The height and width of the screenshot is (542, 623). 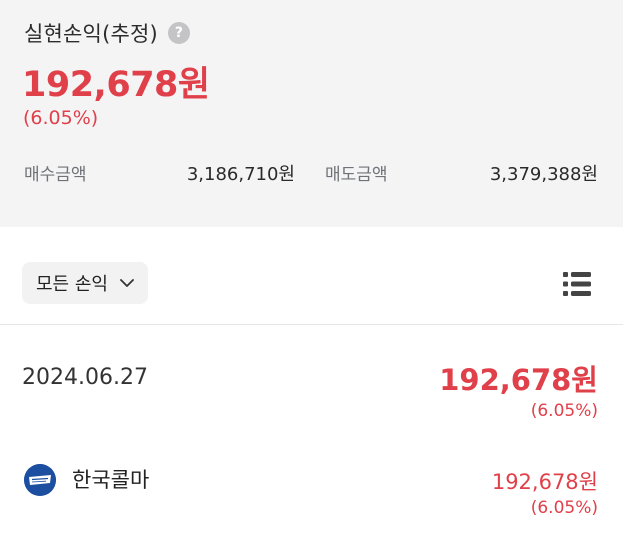 What do you see at coordinates (116, 85) in the screenshot?
I see `realized-profit-amount: 192,678원` at bounding box center [116, 85].